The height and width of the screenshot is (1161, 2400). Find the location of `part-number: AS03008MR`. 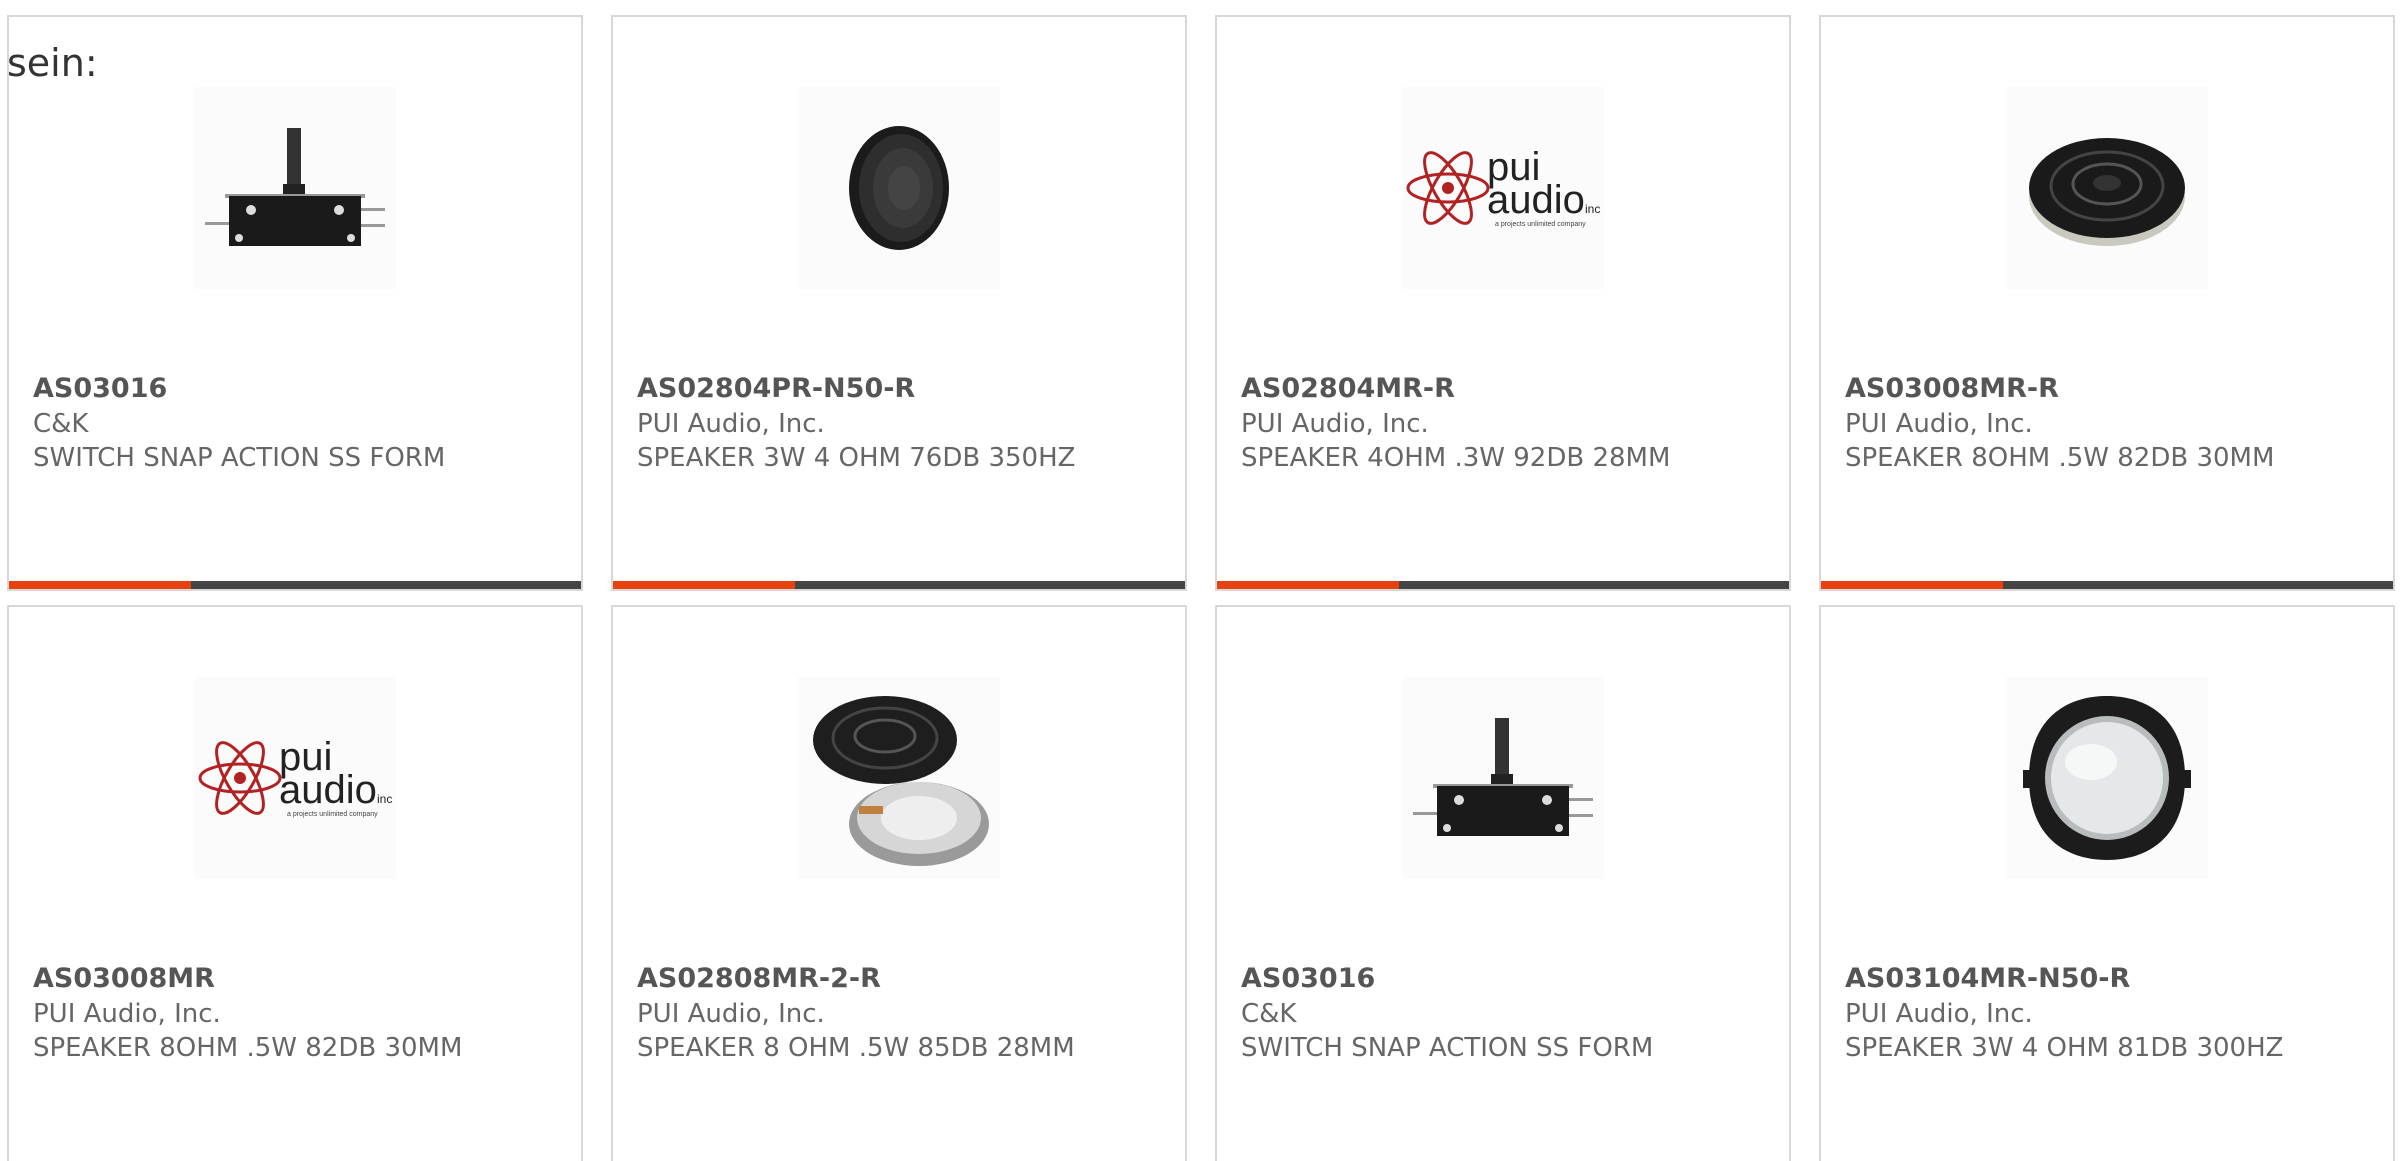

part-number: AS03008MR is located at coordinates (124, 978).